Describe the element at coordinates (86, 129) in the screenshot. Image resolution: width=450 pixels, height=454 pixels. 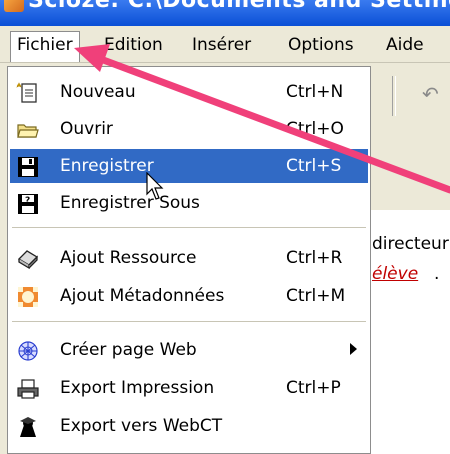
I see `menu-item-label: Ouvrir` at that location.